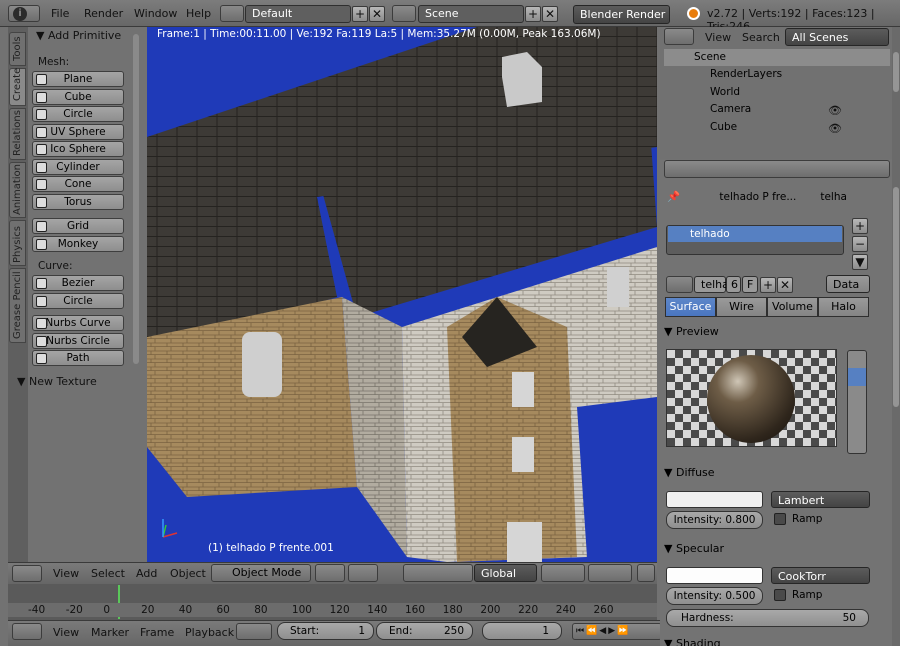 This screenshot has height=646, width=900. I want to click on preview-type-buttons, so click(857, 402).